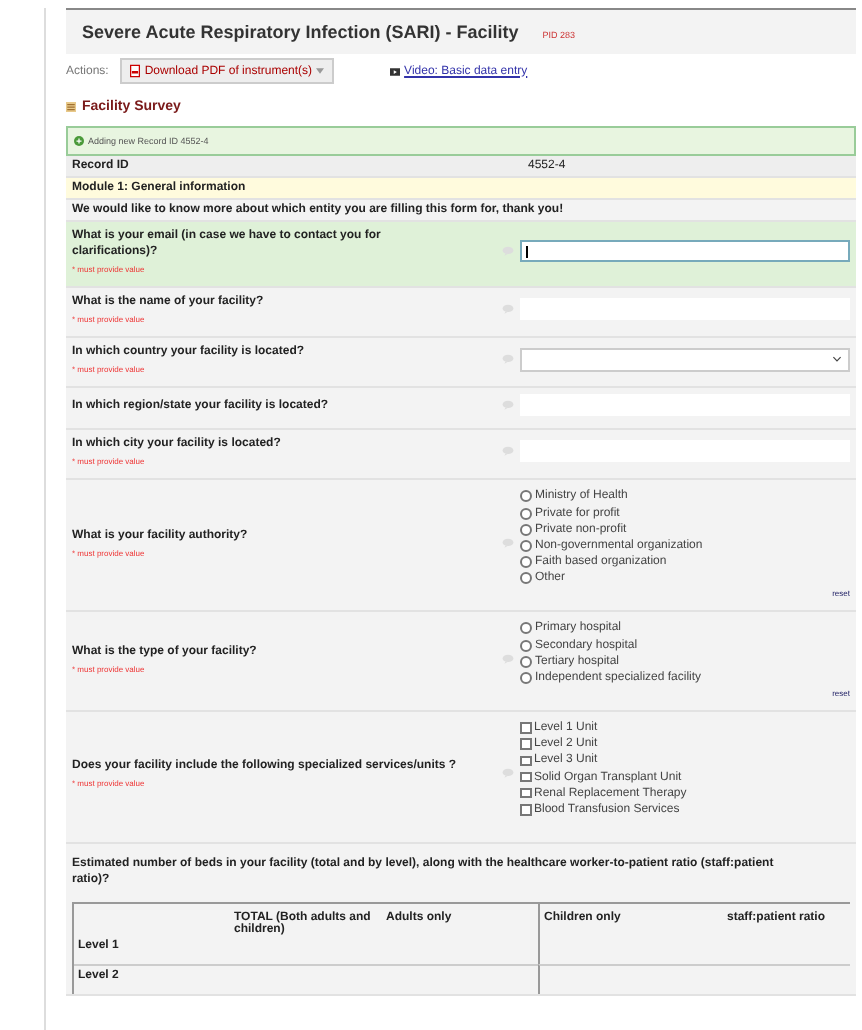 This screenshot has height=1030, width=862. What do you see at coordinates (837, 359) in the screenshot?
I see `chevron-down-icon` at bounding box center [837, 359].